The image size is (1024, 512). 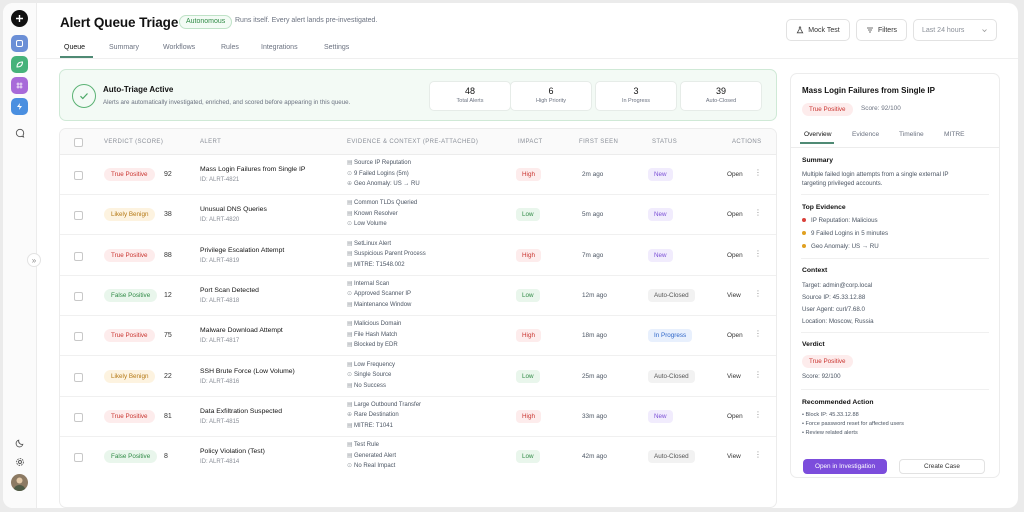 What do you see at coordinates (865, 134) in the screenshot?
I see `detail-tab-evidence: Evidence` at bounding box center [865, 134].